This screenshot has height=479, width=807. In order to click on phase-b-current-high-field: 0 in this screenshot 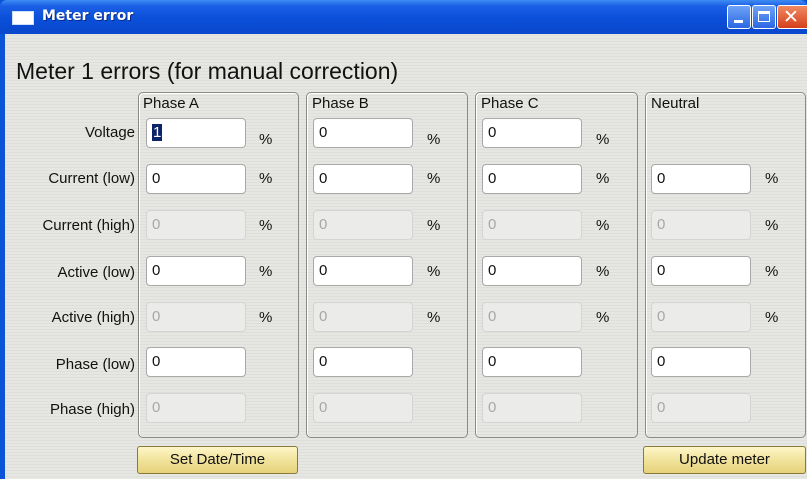, I will do `click(363, 225)`.